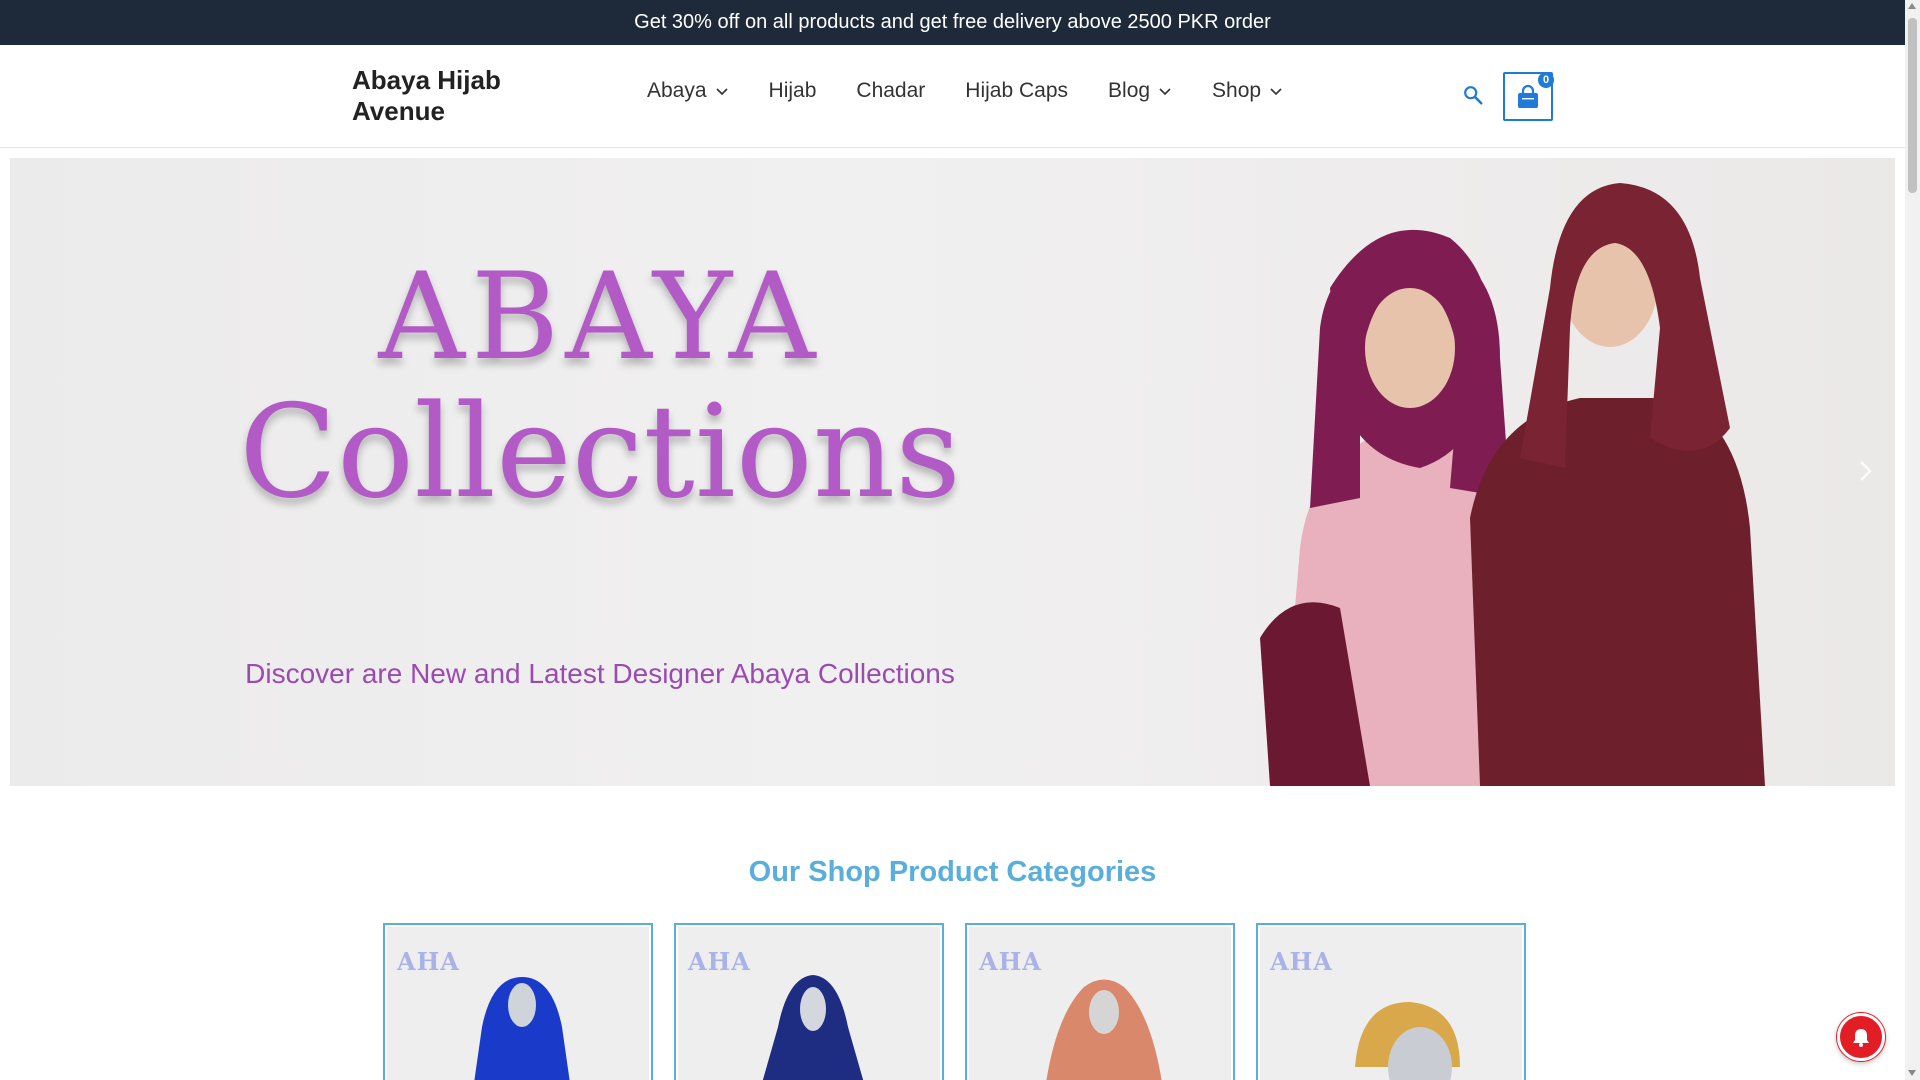  I want to click on nav-label: Blog, so click(1129, 90).